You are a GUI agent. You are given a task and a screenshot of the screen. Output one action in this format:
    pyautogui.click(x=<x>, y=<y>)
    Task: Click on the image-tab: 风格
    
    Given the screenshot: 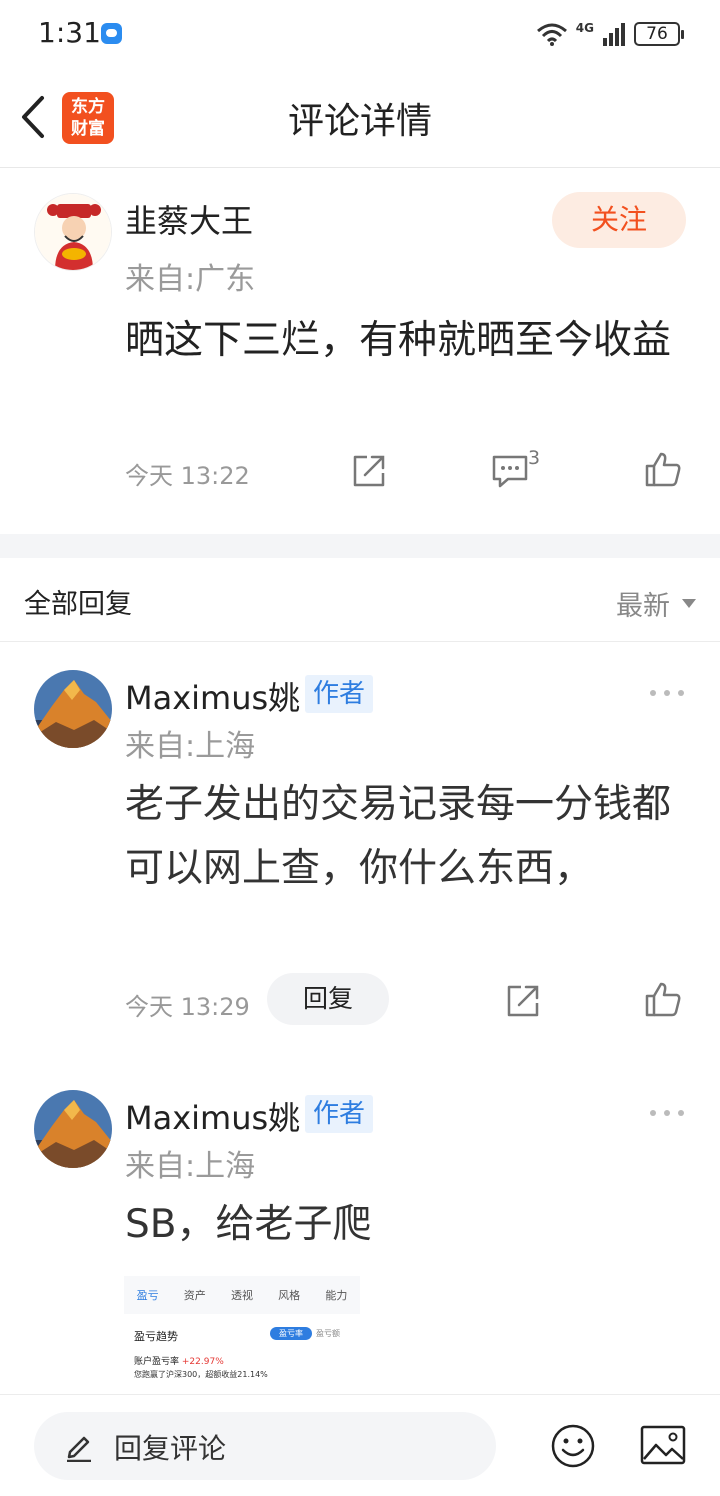 What is the action you would take?
    pyautogui.click(x=289, y=1295)
    